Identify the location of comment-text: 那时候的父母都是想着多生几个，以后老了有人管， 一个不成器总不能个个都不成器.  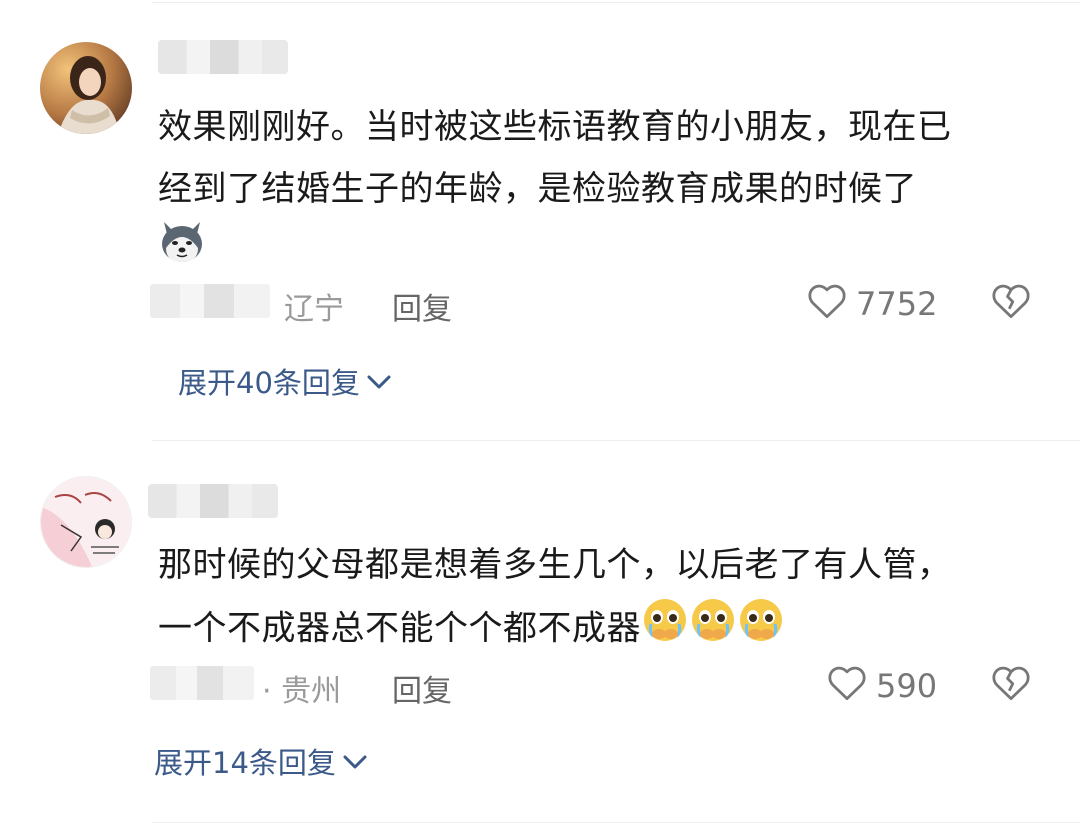
(599, 599).